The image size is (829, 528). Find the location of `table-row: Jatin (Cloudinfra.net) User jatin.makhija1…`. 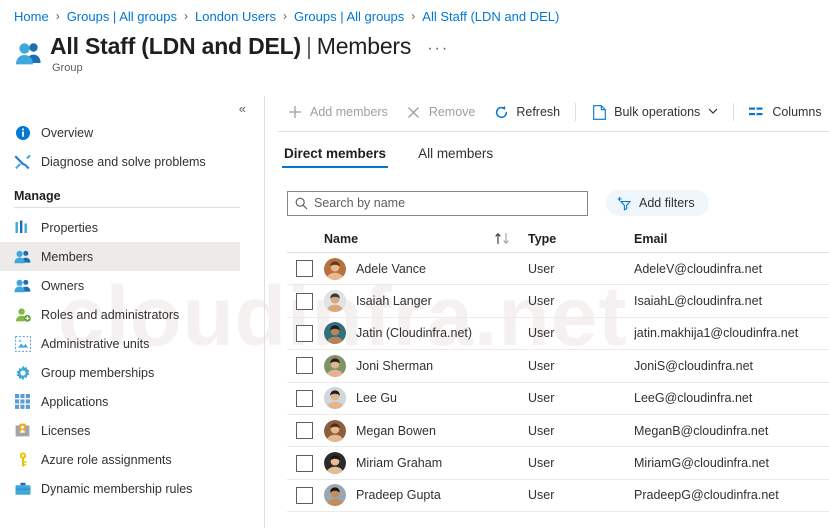

table-row: Jatin (Cloudinfra.net) User jatin.makhija1… is located at coordinates (558, 334).